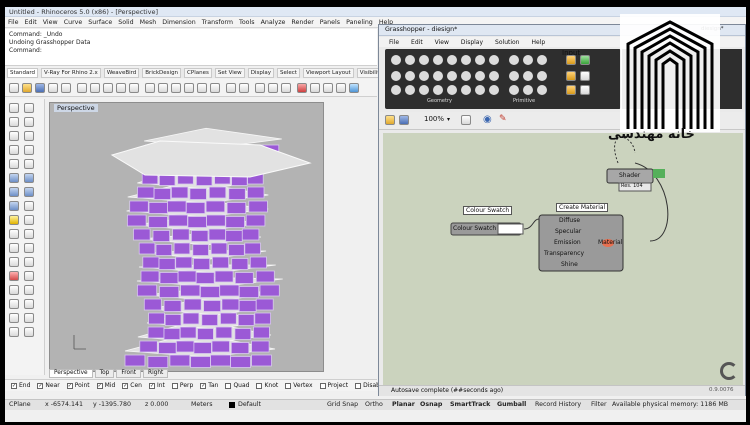  I want to click on gh-menu-help: Help, so click(539, 42).